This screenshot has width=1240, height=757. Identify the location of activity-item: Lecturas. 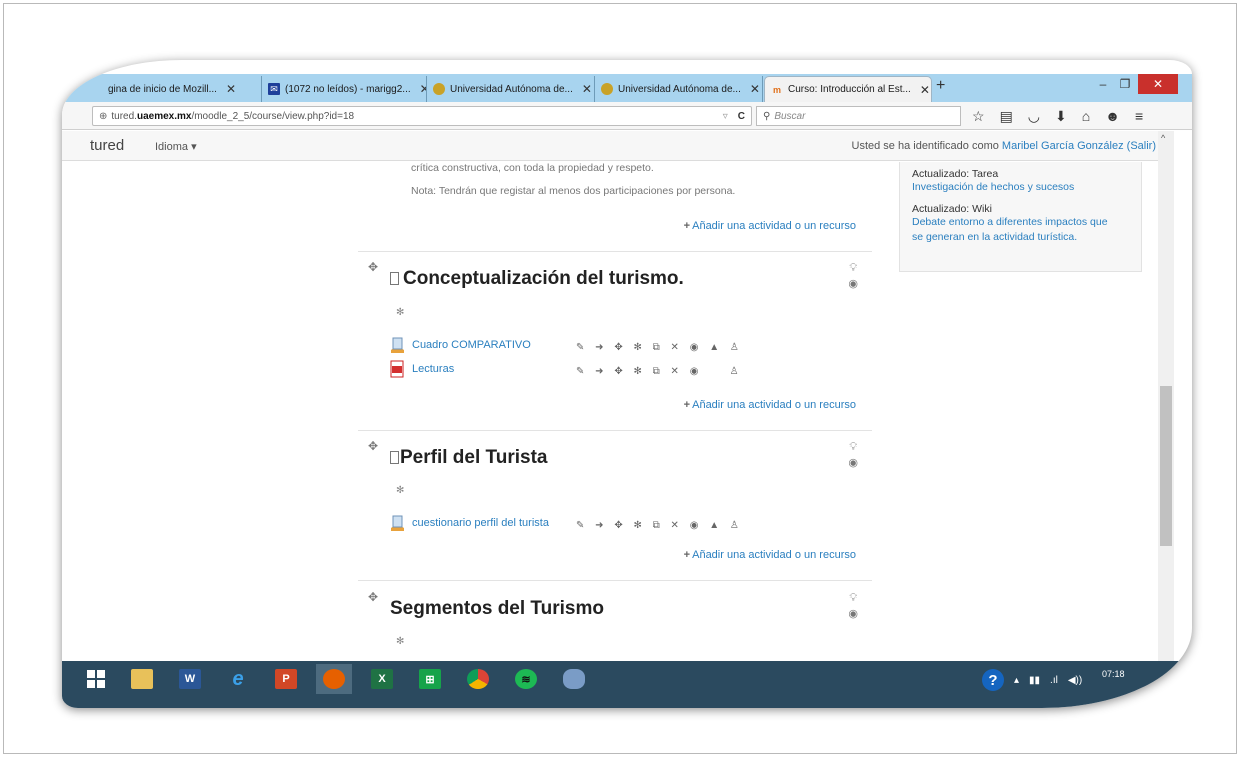
(421, 369).